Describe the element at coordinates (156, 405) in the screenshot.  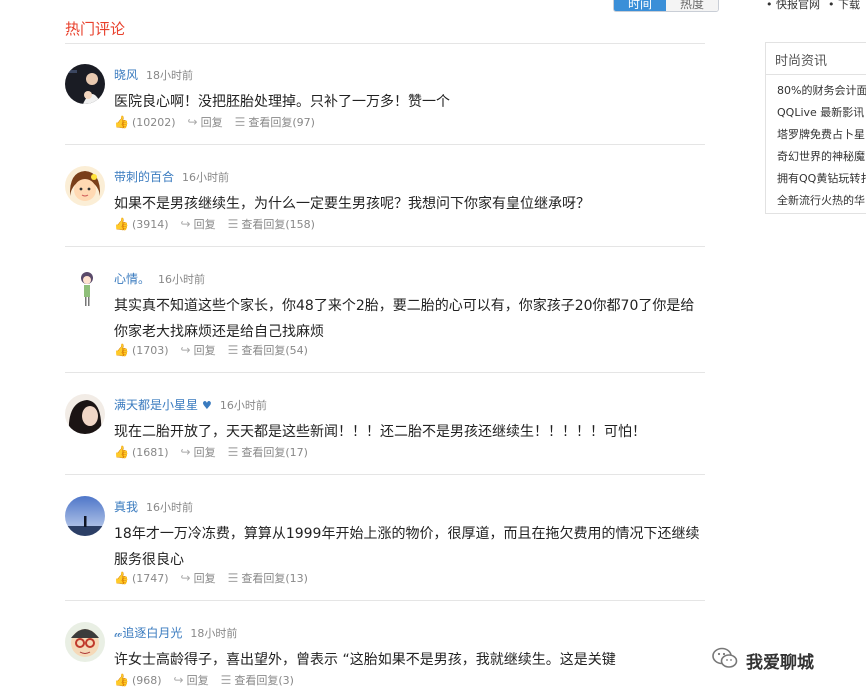
I see `author-name: 满天都是小星星` at that location.